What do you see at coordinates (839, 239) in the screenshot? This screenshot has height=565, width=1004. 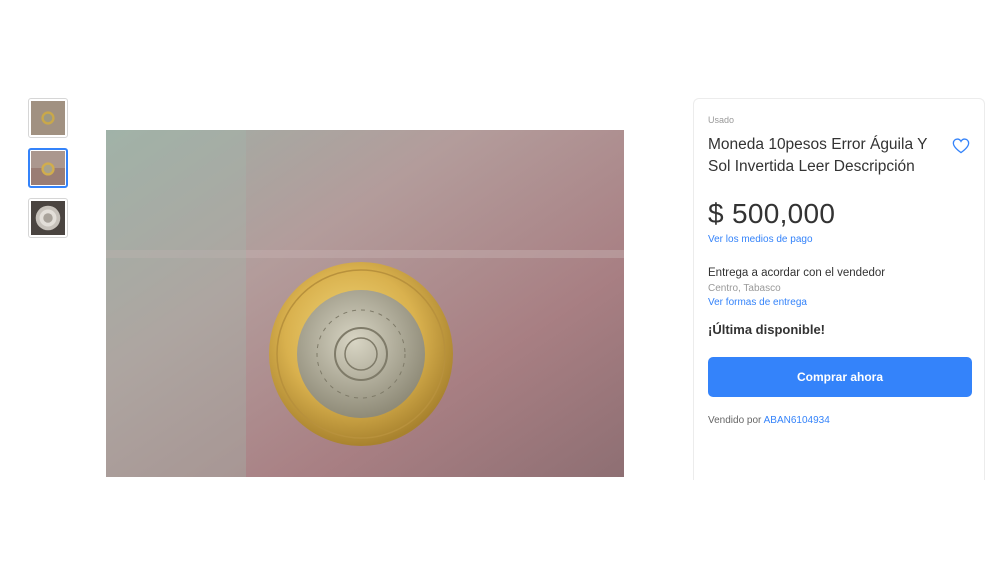 I see `payment-methods-link: Ver los medios de pago` at bounding box center [839, 239].